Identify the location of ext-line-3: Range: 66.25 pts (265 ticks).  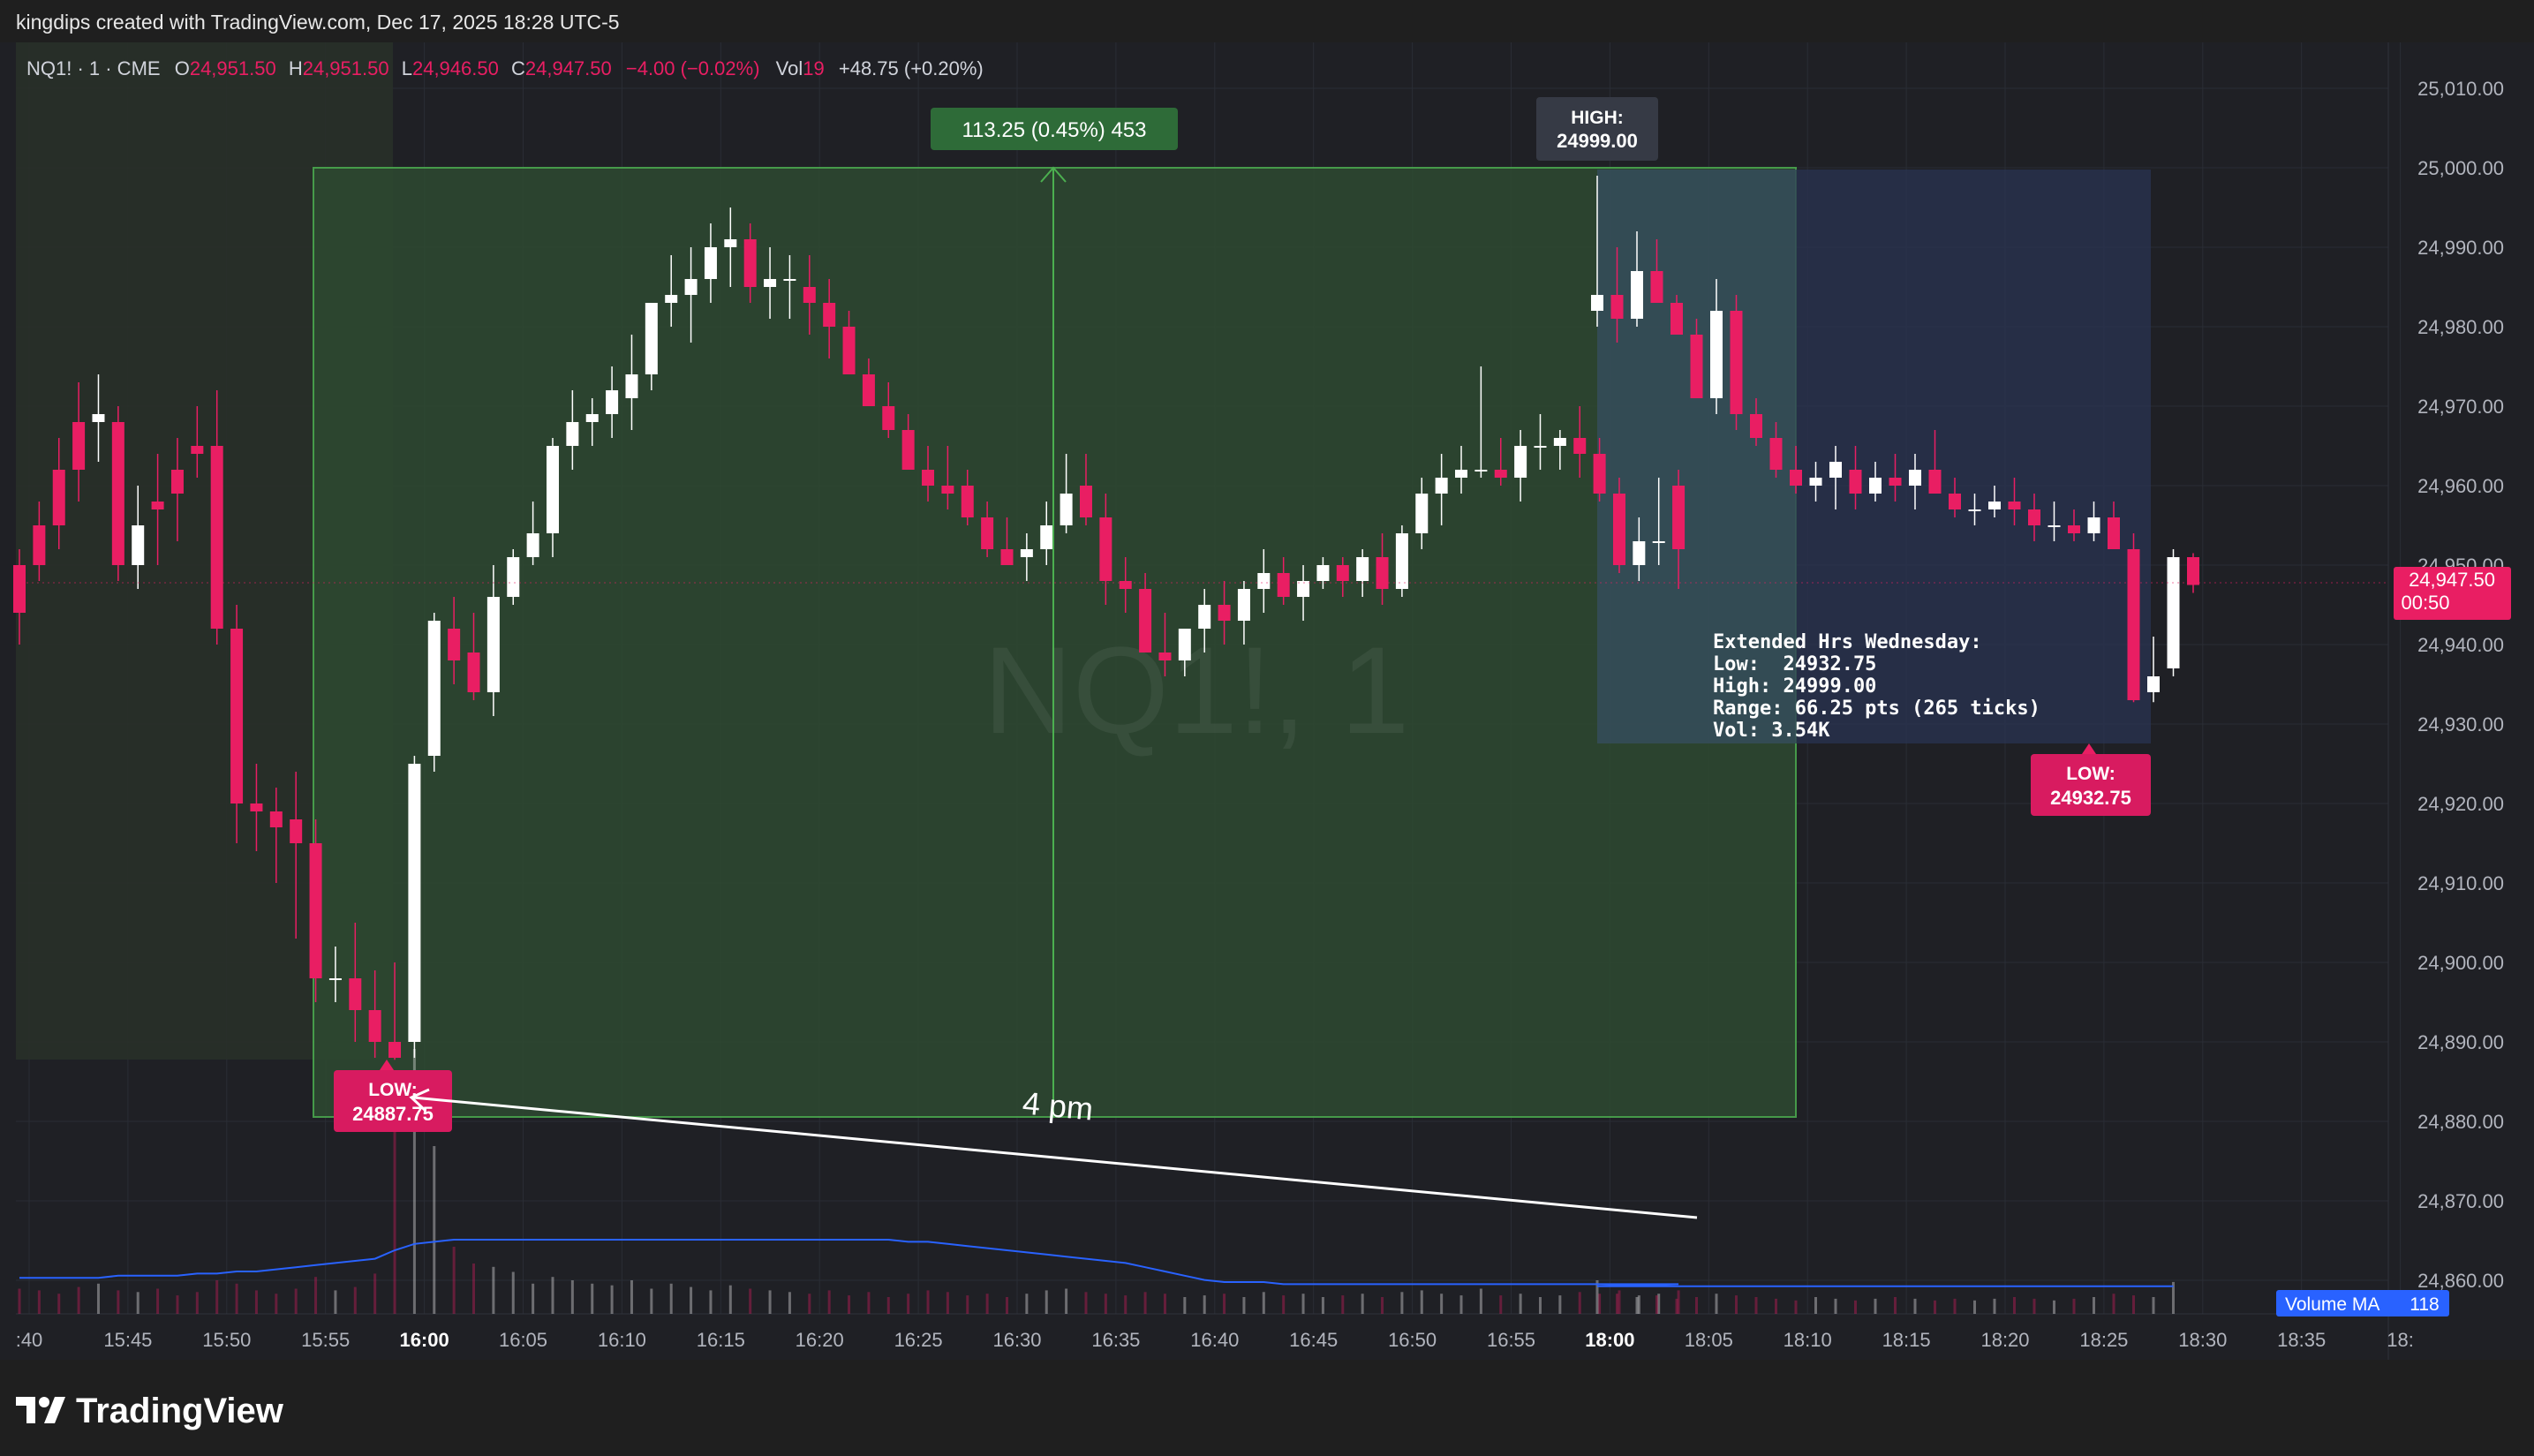
(1876, 709).